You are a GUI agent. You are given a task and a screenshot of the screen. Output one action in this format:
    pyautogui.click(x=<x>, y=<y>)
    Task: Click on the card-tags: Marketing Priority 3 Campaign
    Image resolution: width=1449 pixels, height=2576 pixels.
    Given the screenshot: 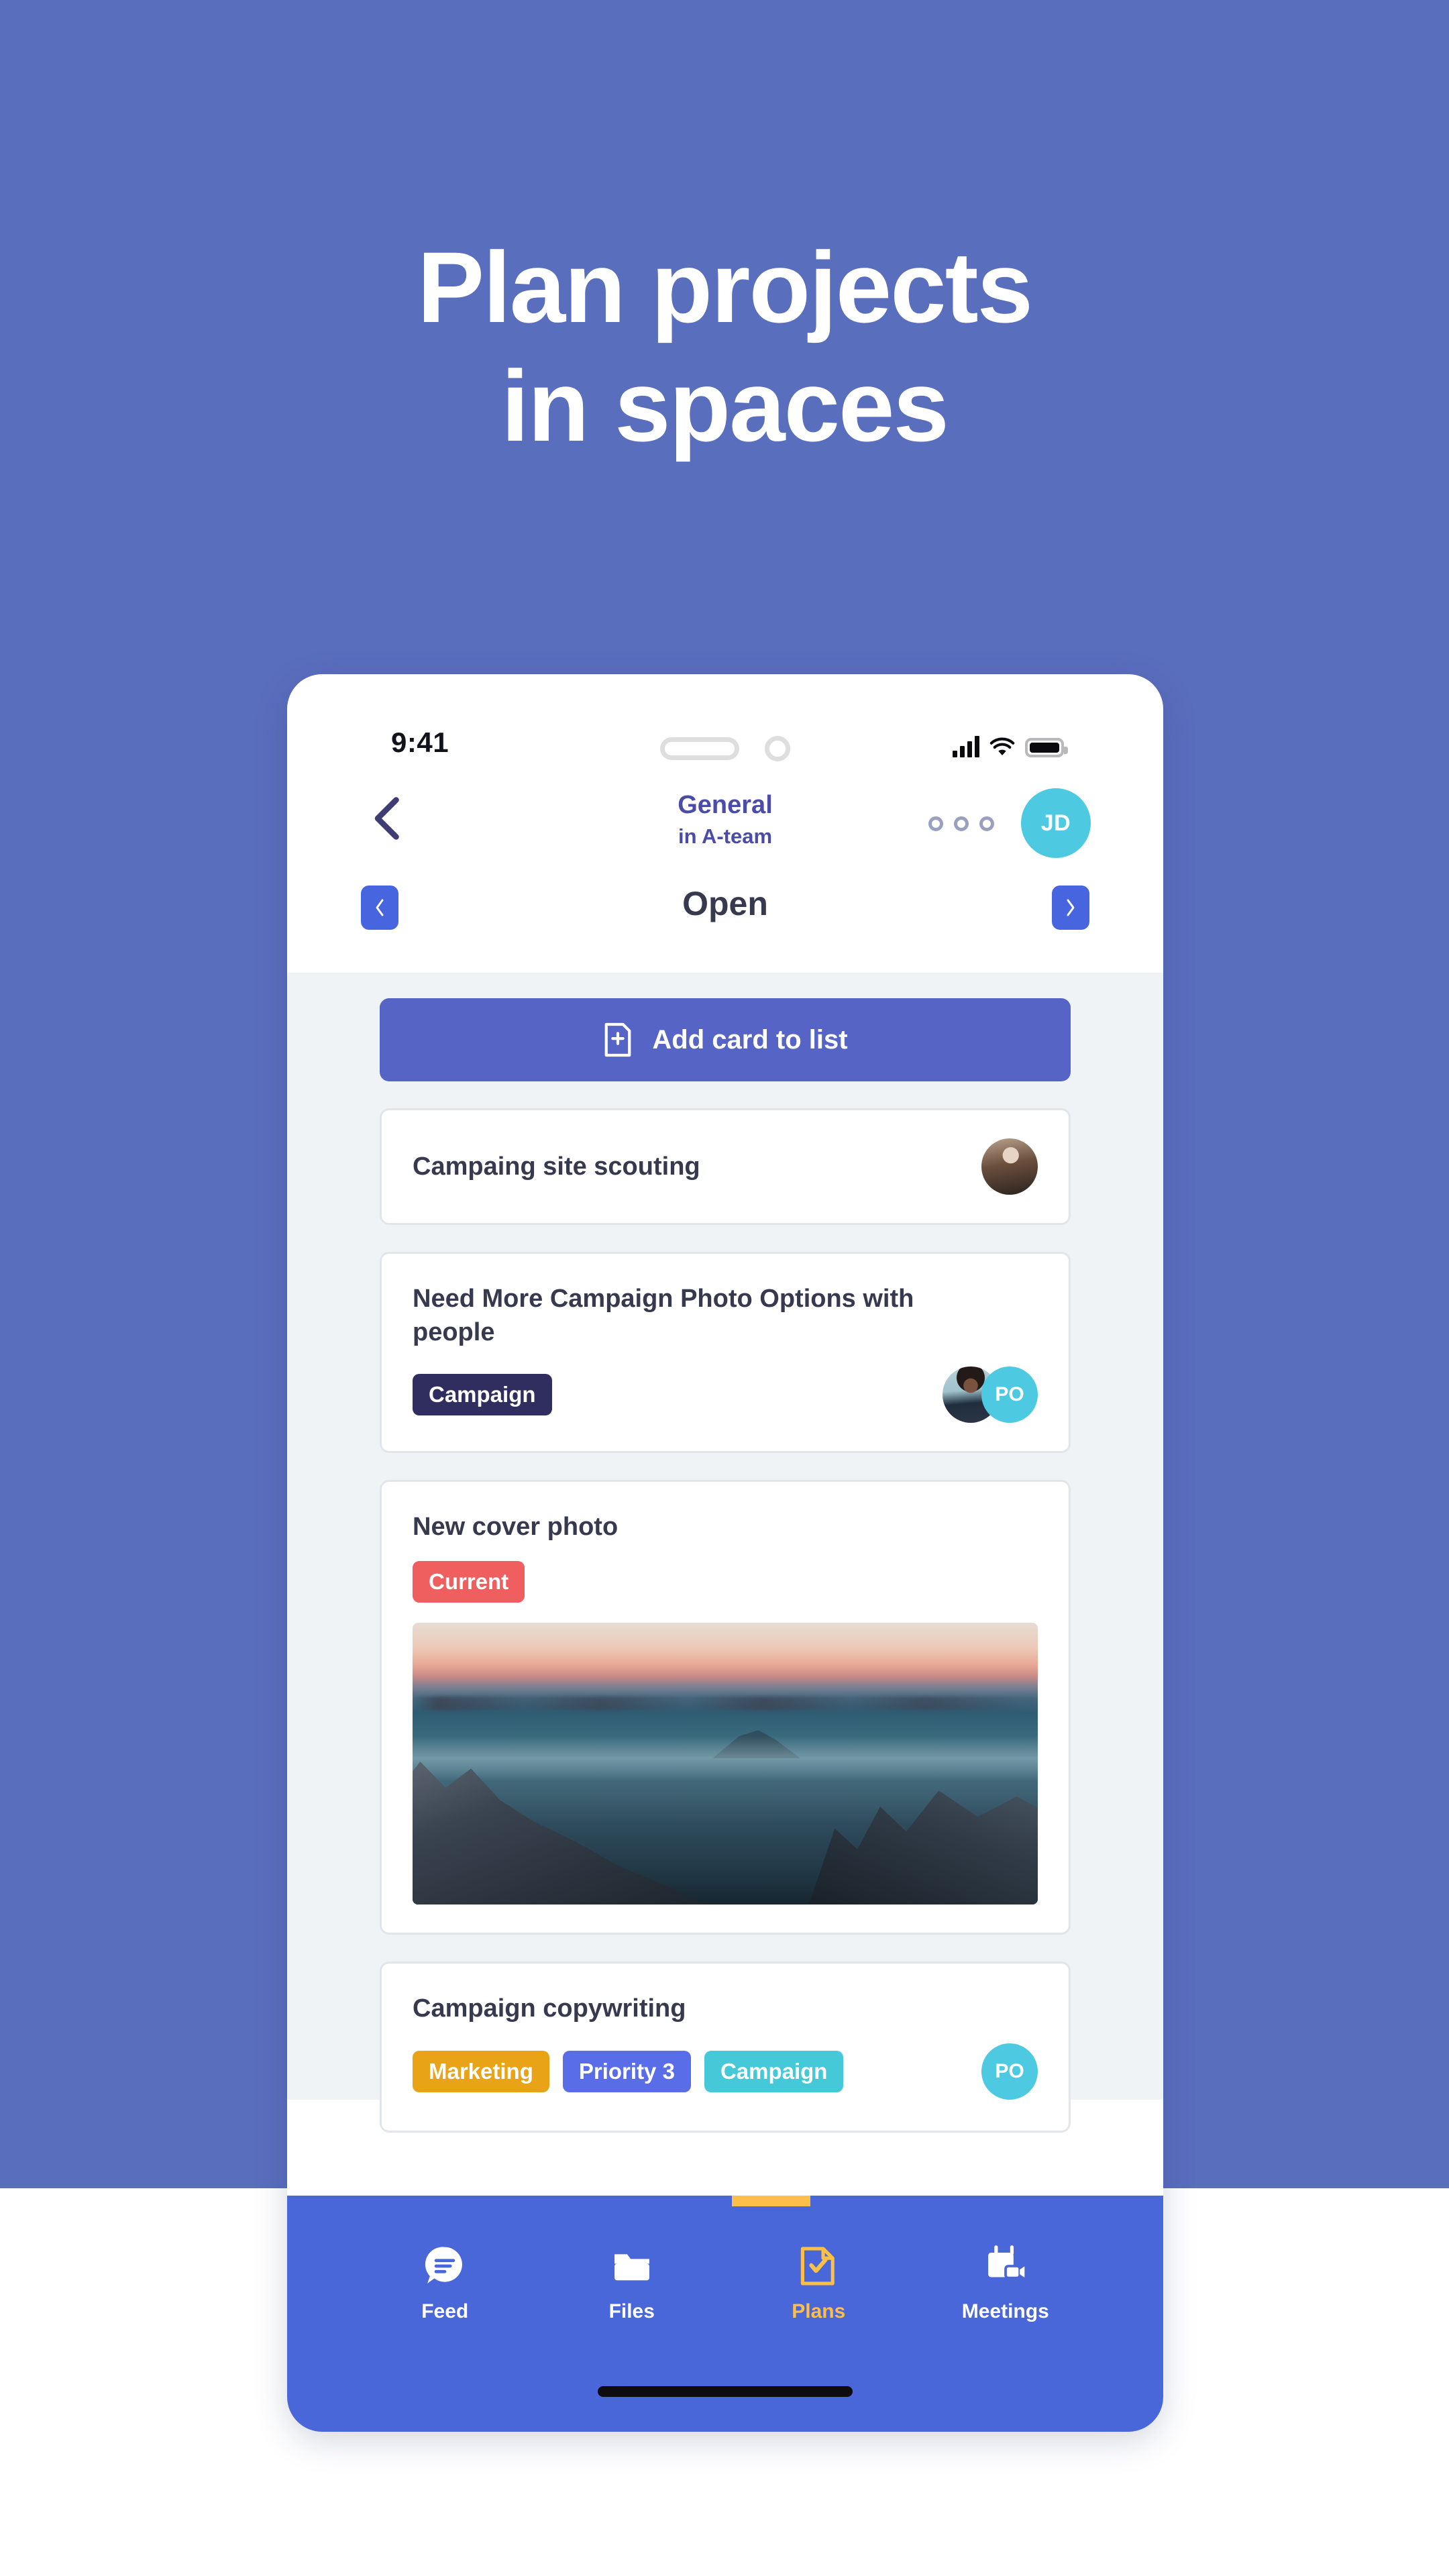 What is the action you would take?
    pyautogui.click(x=628, y=2071)
    